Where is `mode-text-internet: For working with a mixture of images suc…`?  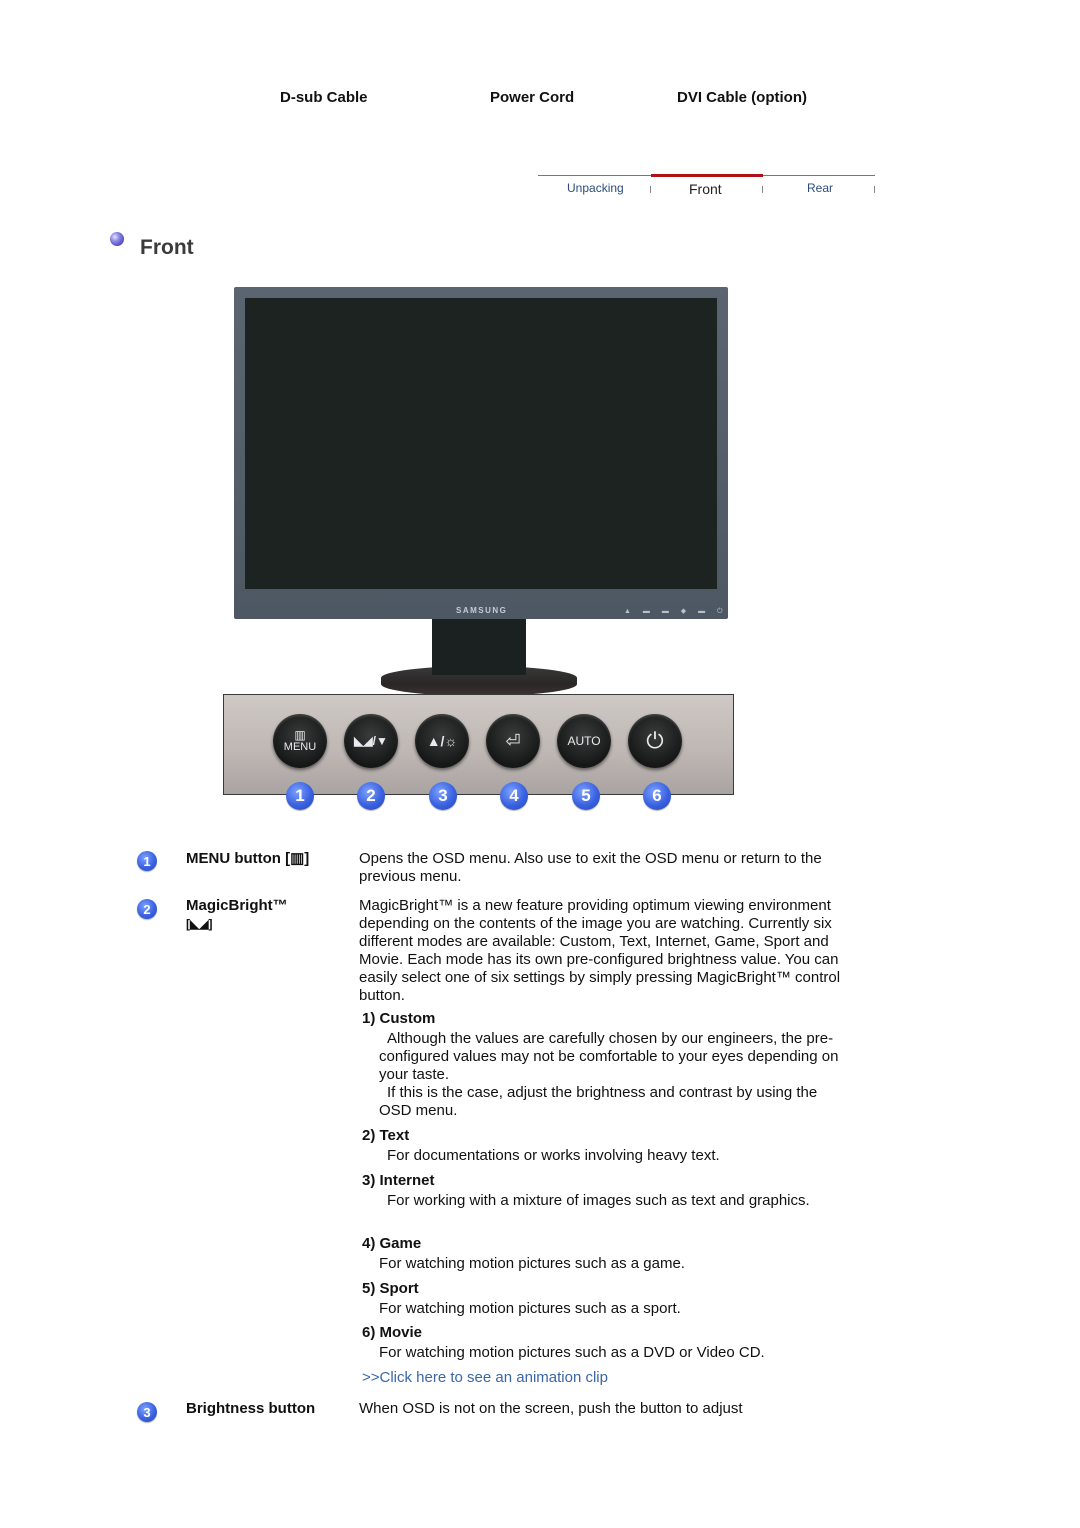 mode-text-internet: For working with a mixture of images suc… is located at coordinates (598, 1200).